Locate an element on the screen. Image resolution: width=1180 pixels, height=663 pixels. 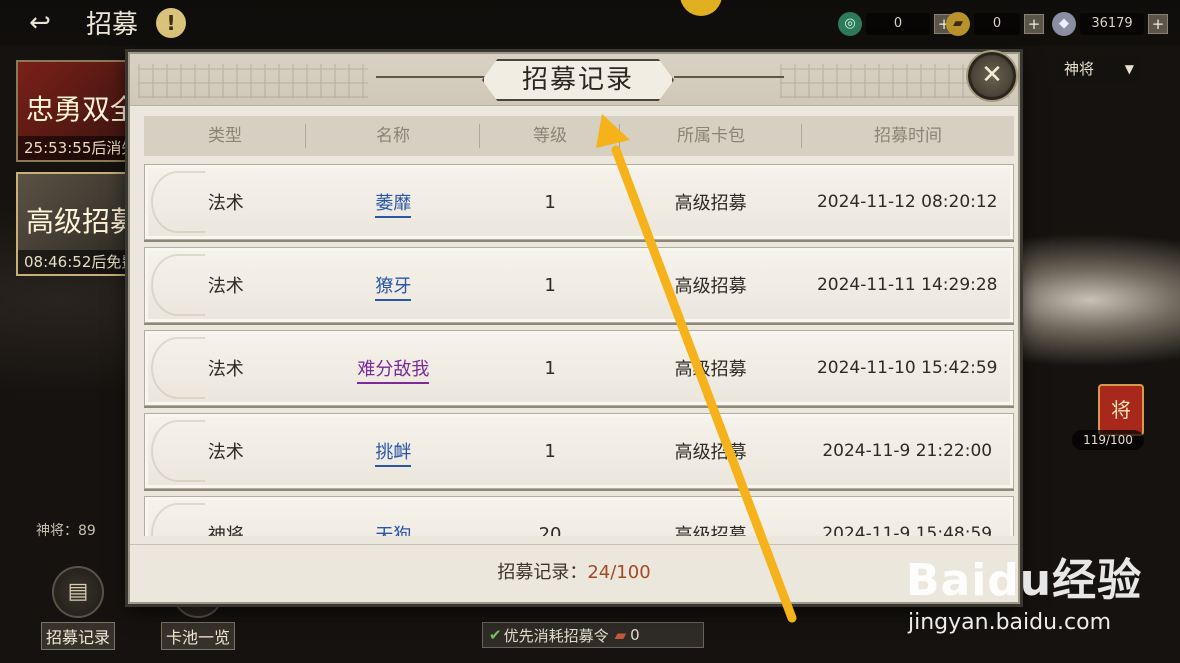
cell-name-text: 天狗 is located at coordinates (393, 530).